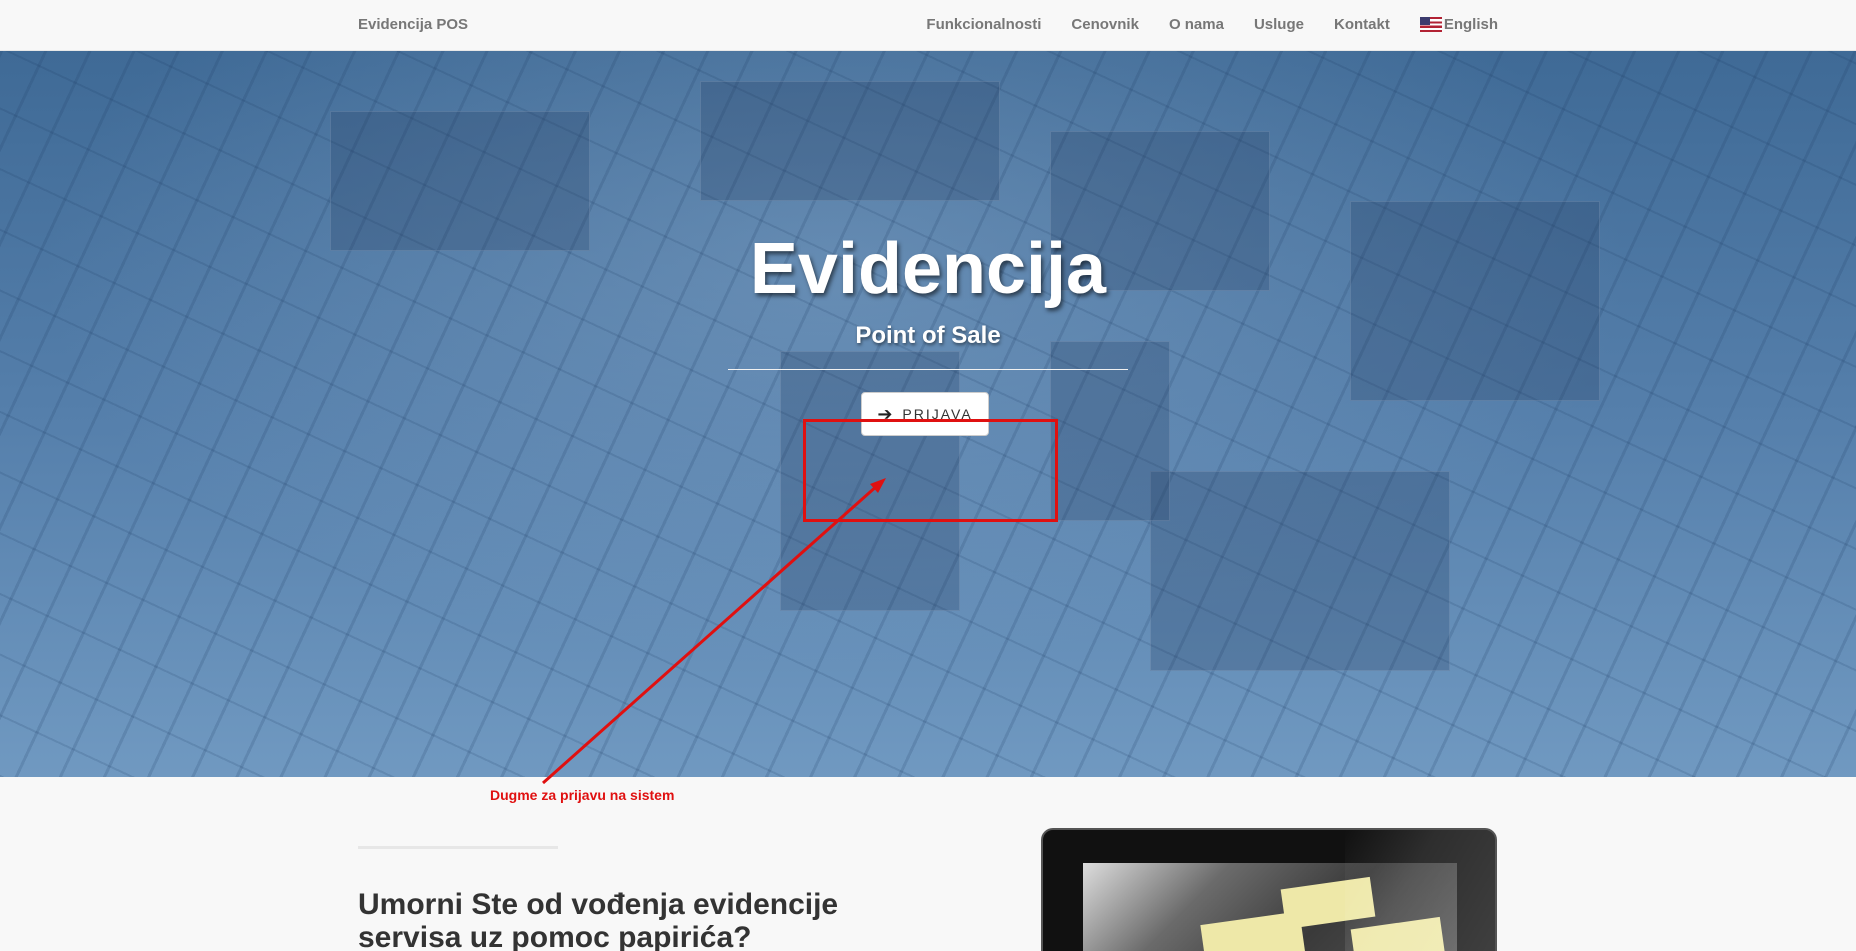 The height and width of the screenshot is (951, 1856). I want to click on sticky-note, so click(1253, 931).